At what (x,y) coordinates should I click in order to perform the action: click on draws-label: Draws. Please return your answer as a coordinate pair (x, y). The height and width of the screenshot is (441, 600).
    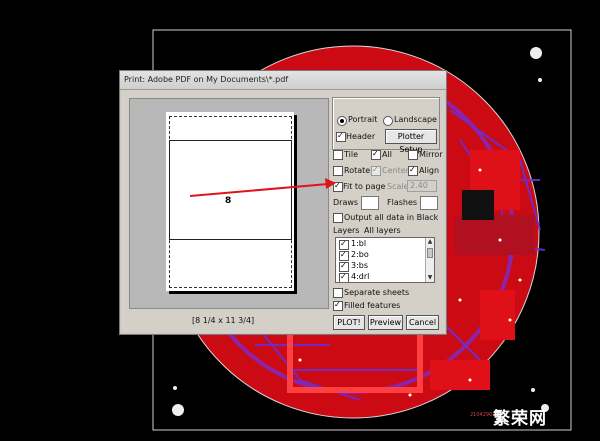
    Looking at the image, I should click on (346, 202).